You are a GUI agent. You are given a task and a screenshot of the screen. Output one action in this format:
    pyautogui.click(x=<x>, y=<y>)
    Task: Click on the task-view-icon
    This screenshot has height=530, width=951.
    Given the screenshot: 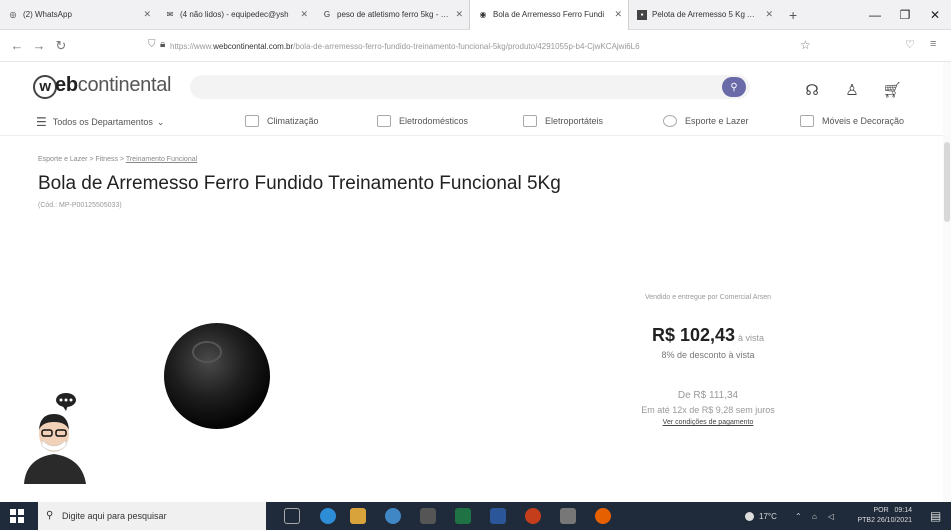 What is the action you would take?
    pyautogui.click(x=292, y=516)
    